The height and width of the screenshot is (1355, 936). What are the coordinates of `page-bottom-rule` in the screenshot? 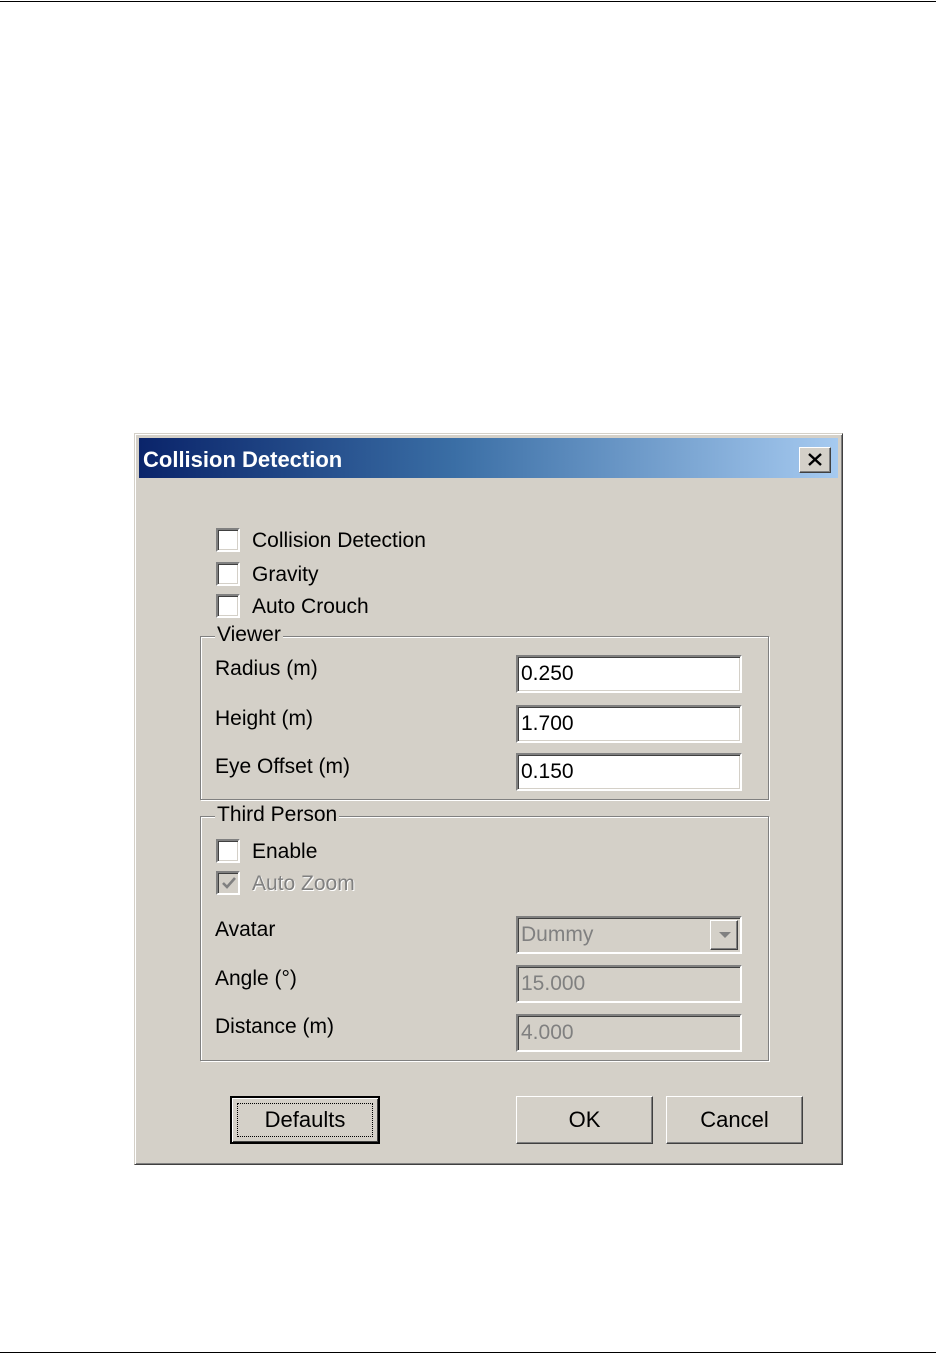 It's located at (468, 1352).